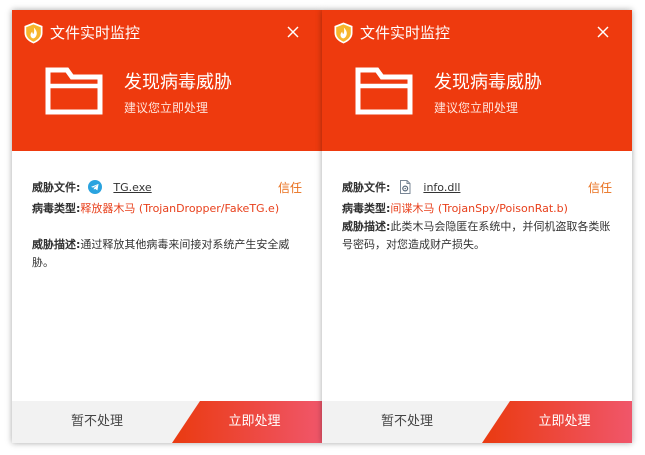 Image resolution: width=645 pixels, height=455 pixels. Describe the element at coordinates (478, 236) in the screenshot. I see `threat-description-row: 威胁描述:此类木马会隐匿在系统中，并伺机盗取各类账号密码，对您造成财产损失。` at that location.